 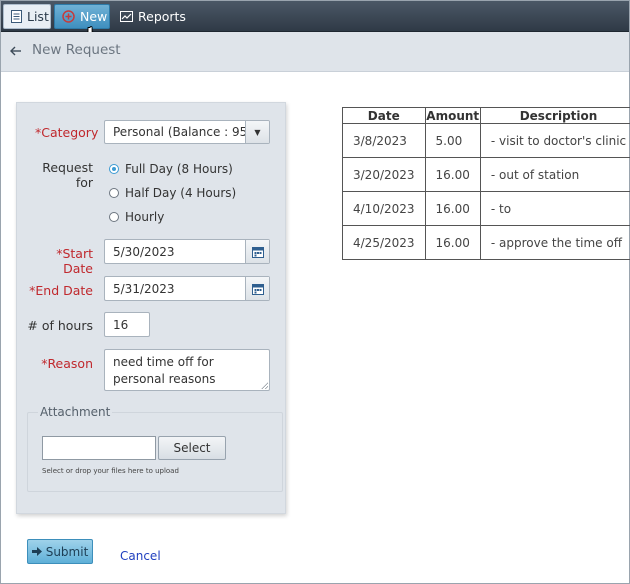 What do you see at coordinates (67, 132) in the screenshot?
I see `category-label: *Category` at bounding box center [67, 132].